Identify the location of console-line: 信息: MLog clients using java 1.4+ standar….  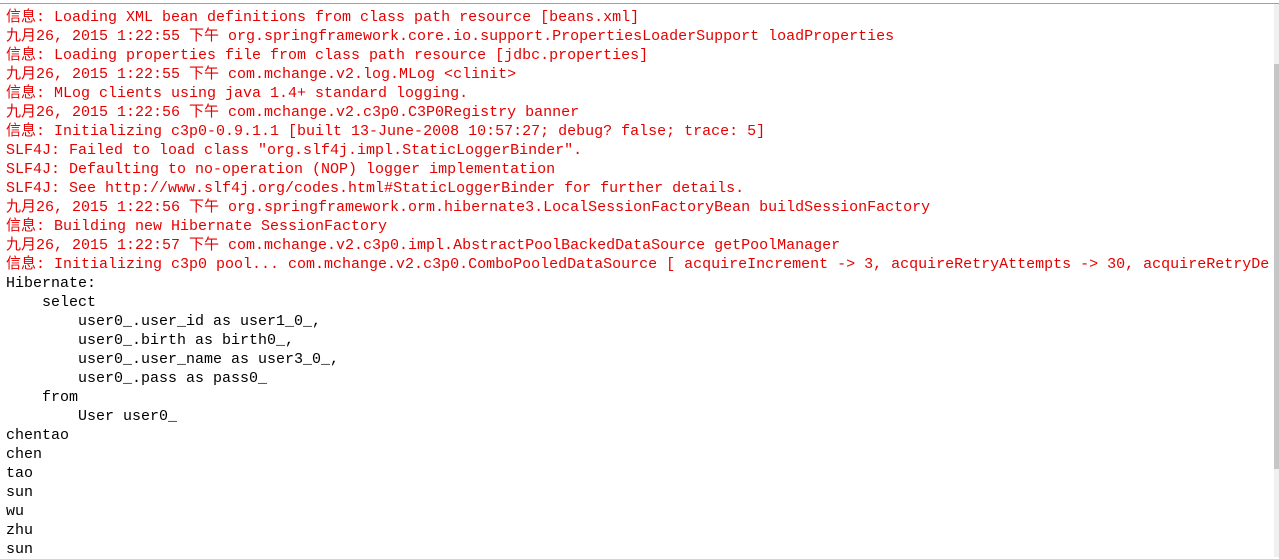
(237, 93).